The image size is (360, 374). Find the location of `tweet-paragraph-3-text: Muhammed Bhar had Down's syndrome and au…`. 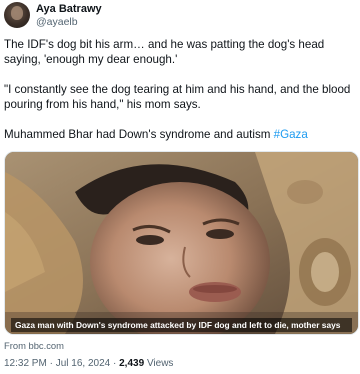

tweet-paragraph-3-text: Muhammed Bhar had Down's syndrome and au… is located at coordinates (139, 134).